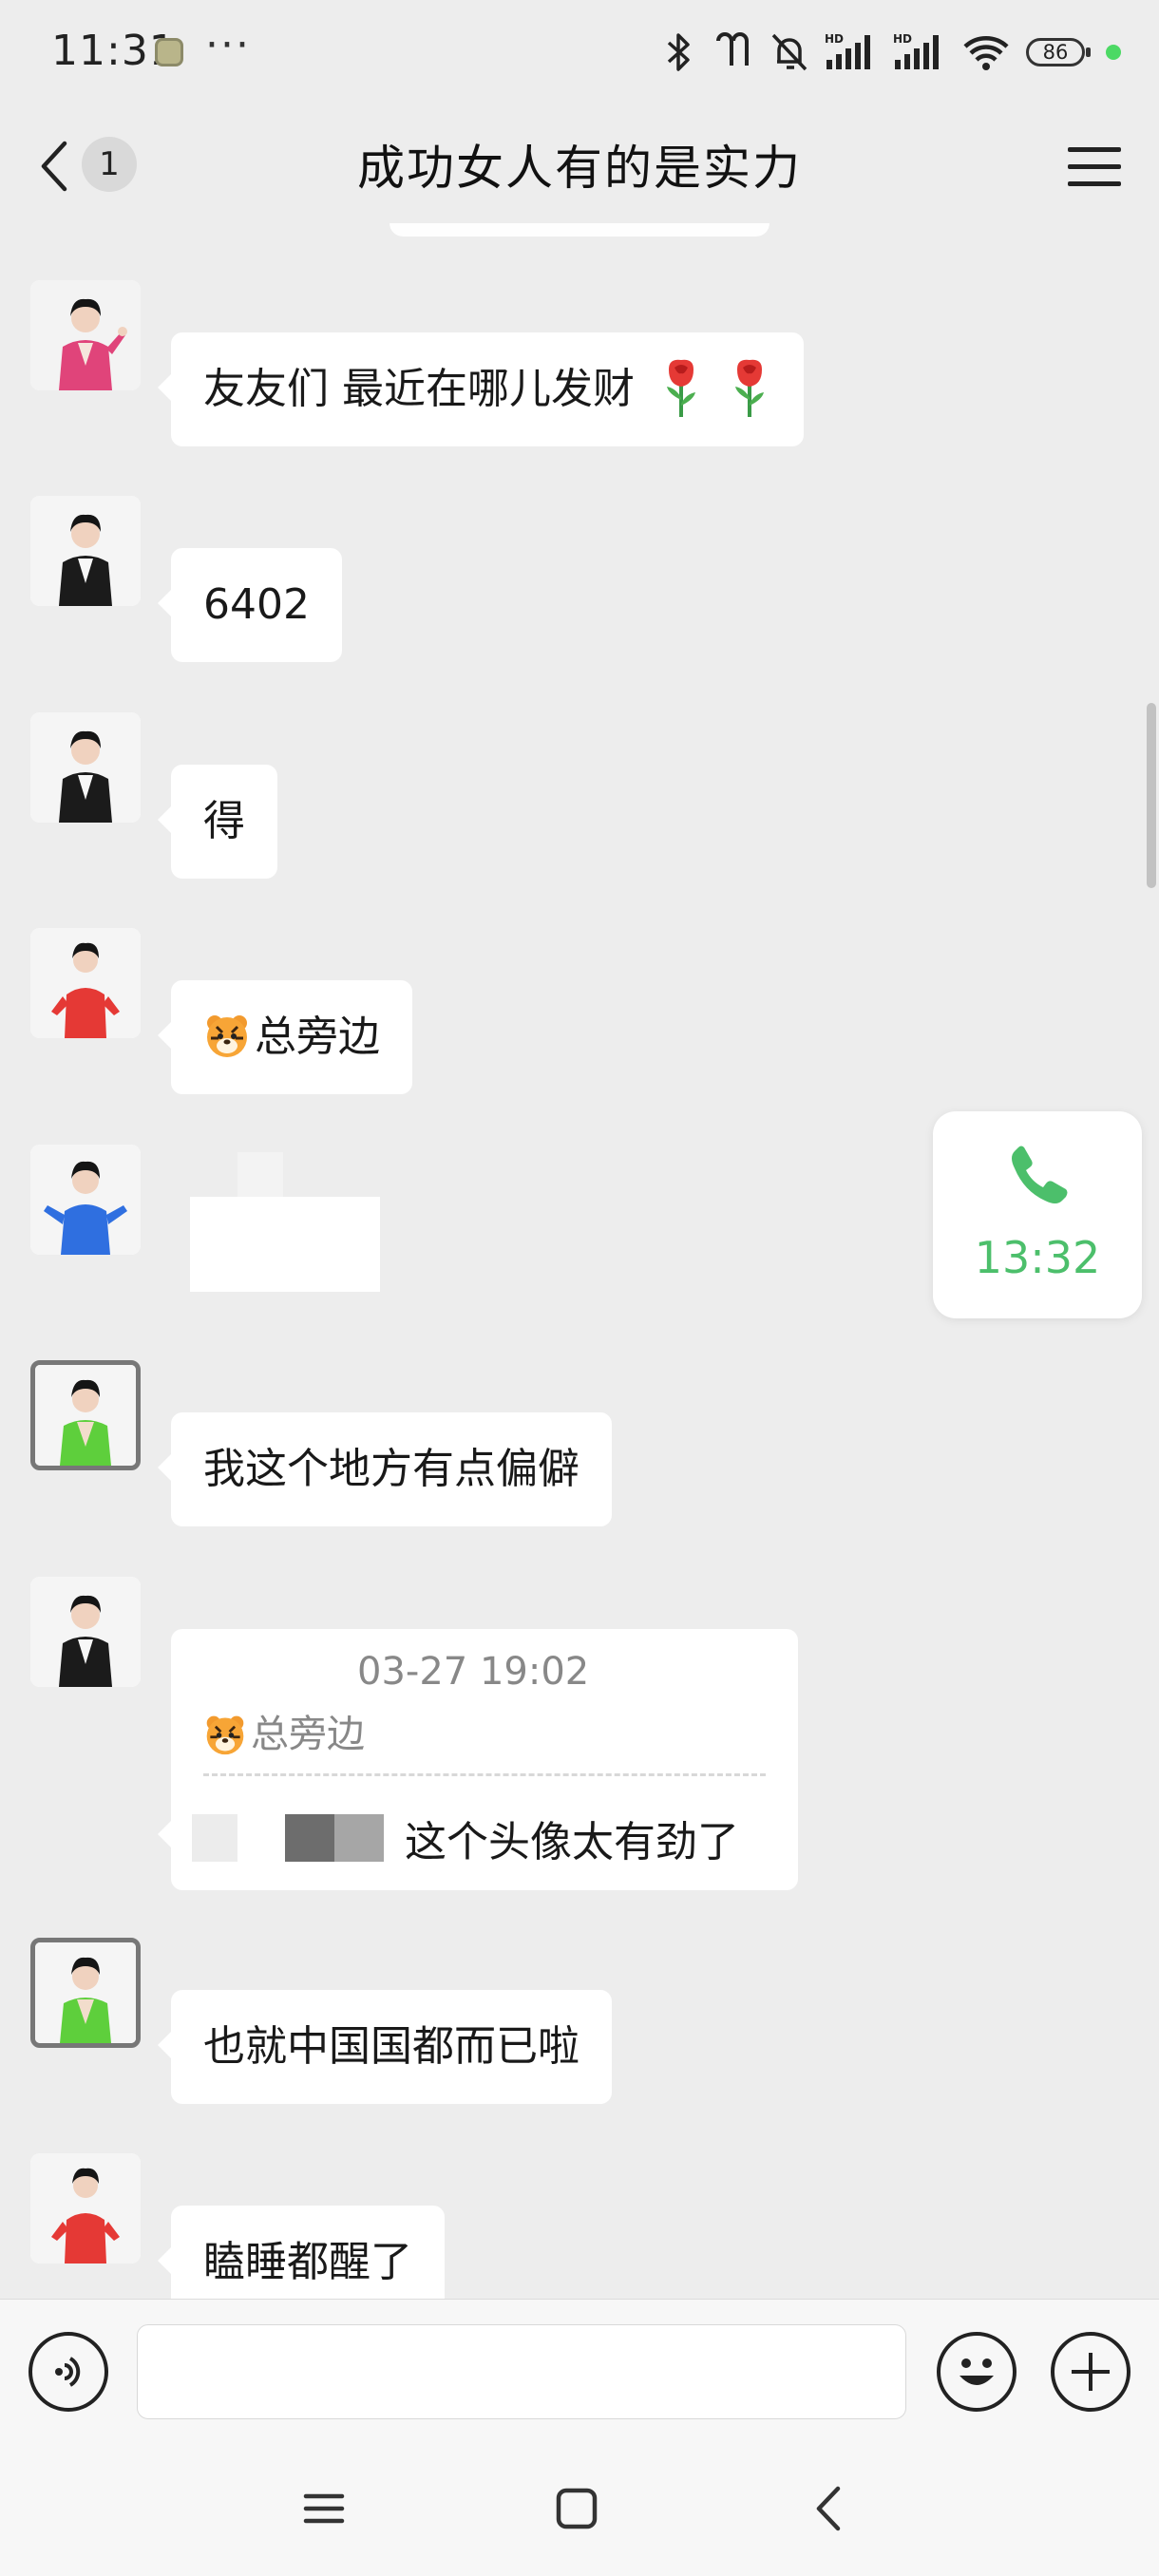 The width and height of the screenshot is (1159, 2576). I want to click on partial-message-bubble, so click(580, 230).